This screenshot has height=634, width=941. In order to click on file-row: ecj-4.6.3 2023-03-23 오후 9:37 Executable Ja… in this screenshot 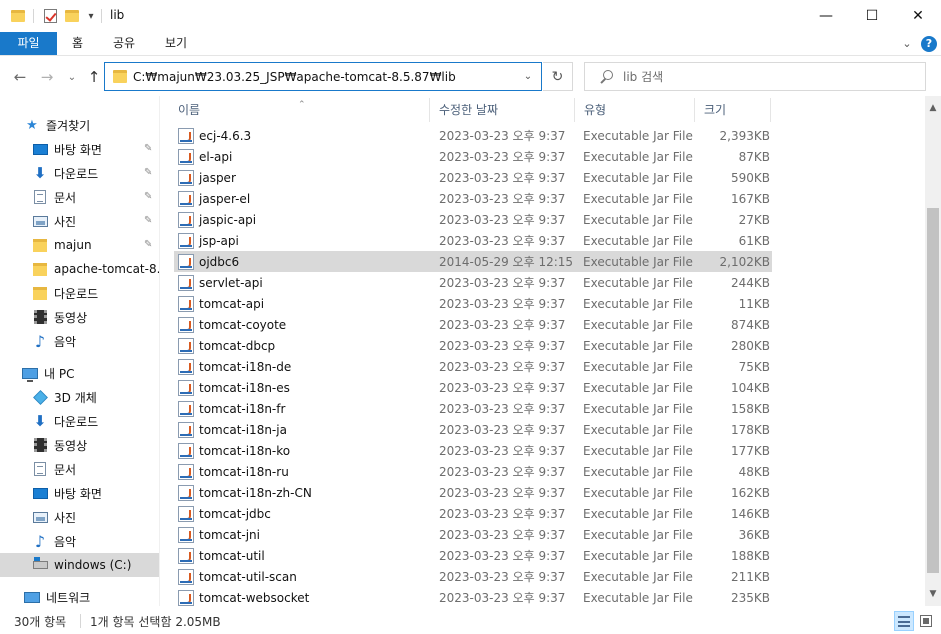, I will do `click(473, 135)`.